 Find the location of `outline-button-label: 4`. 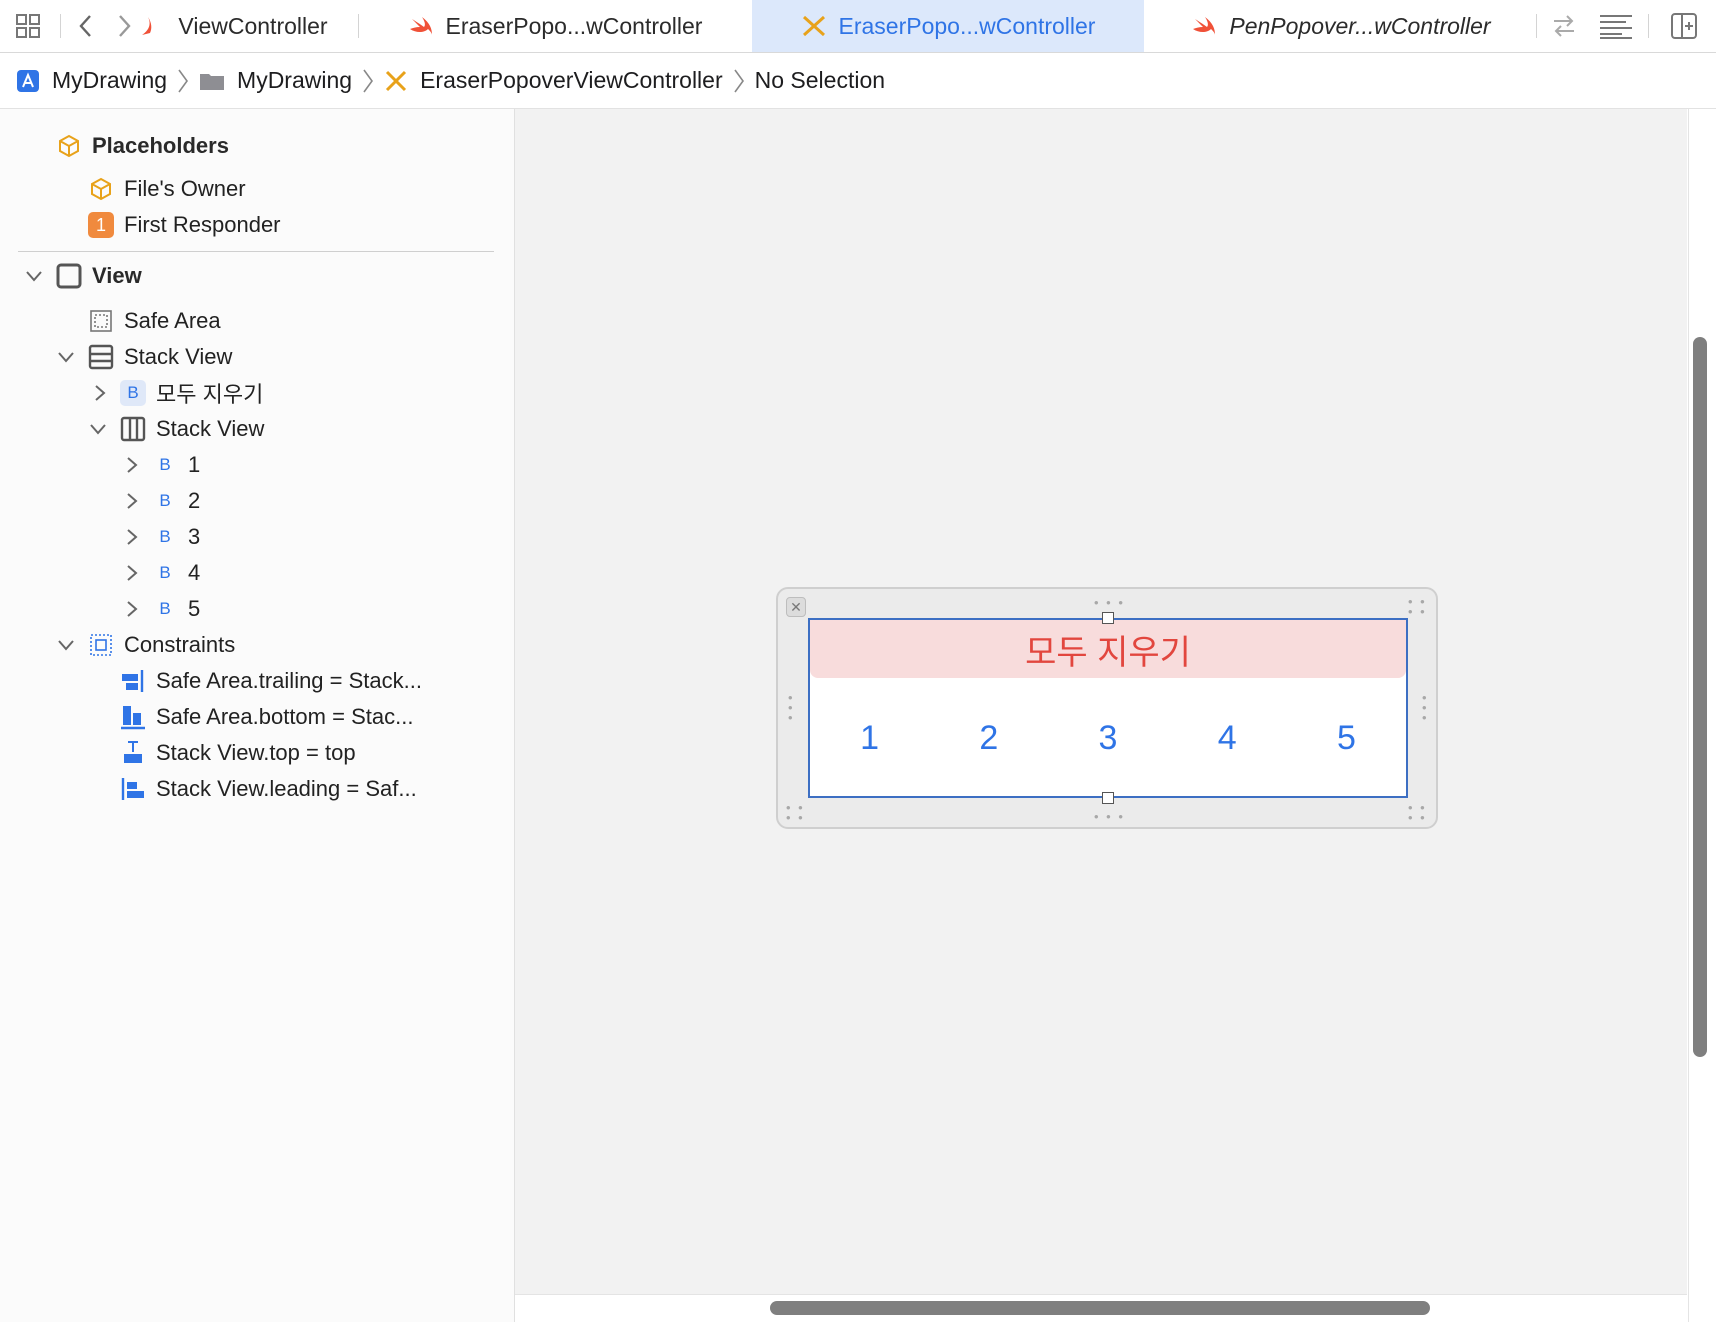

outline-button-label: 4 is located at coordinates (194, 572).